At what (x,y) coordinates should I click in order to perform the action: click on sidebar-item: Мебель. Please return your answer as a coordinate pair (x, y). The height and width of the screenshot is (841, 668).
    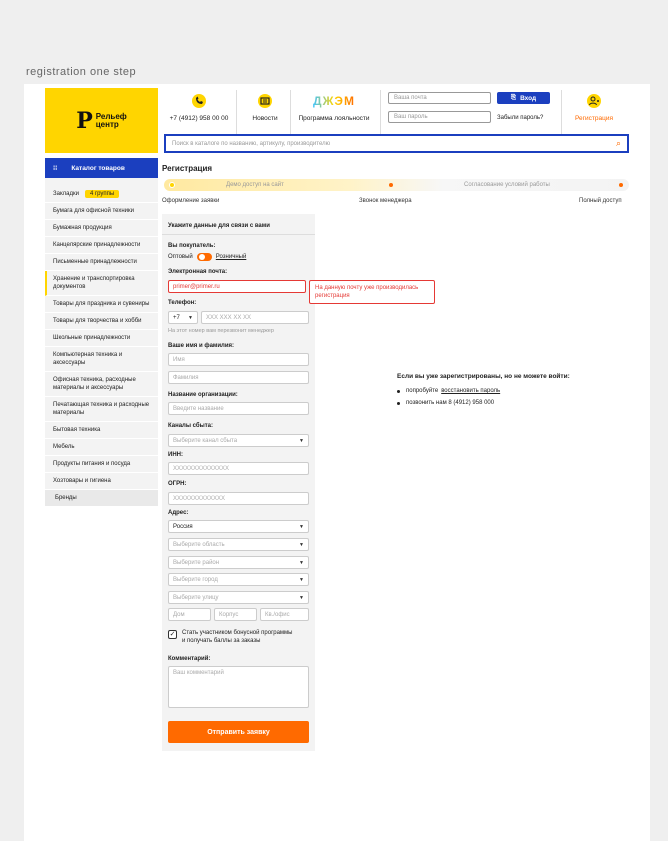
    Looking at the image, I should click on (101, 447).